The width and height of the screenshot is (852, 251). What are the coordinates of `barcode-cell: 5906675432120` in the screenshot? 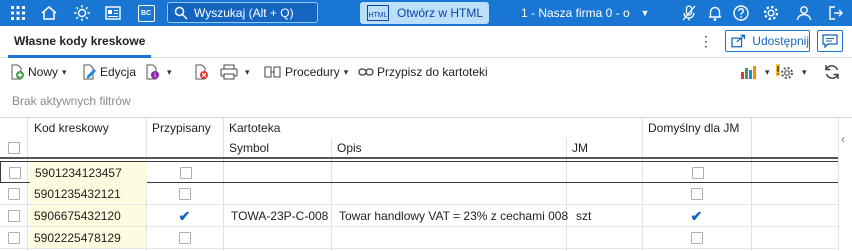 It's located at (87, 215).